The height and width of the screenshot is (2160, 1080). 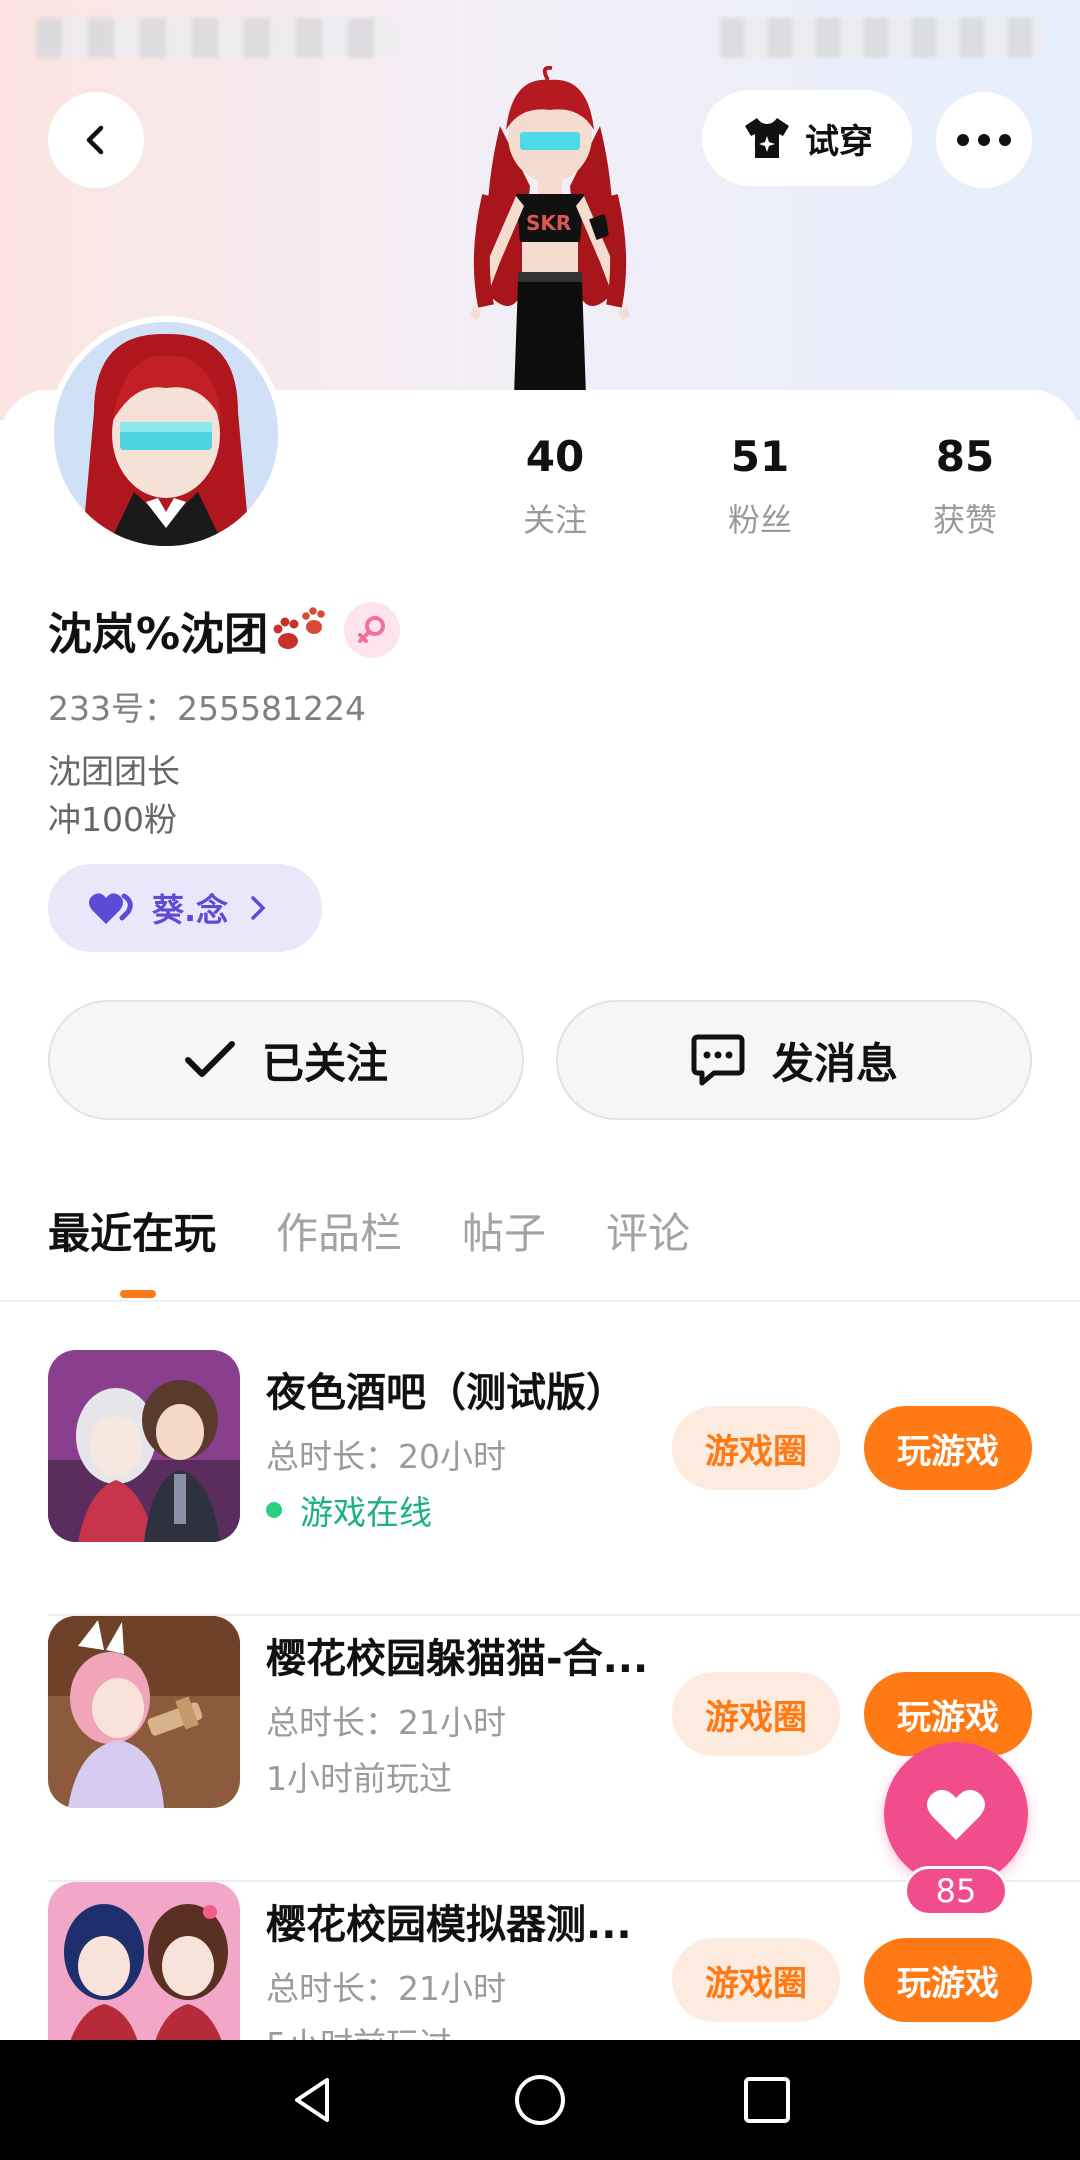 I want to click on try-on-button: 试穿, so click(x=807, y=138).